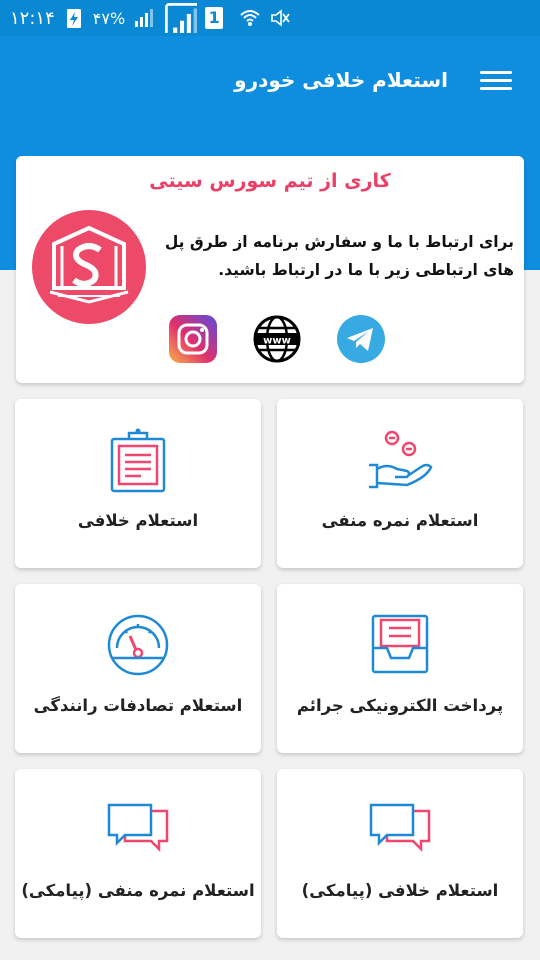 This screenshot has width=540, height=960. I want to click on source-city-logo, so click(89, 267).